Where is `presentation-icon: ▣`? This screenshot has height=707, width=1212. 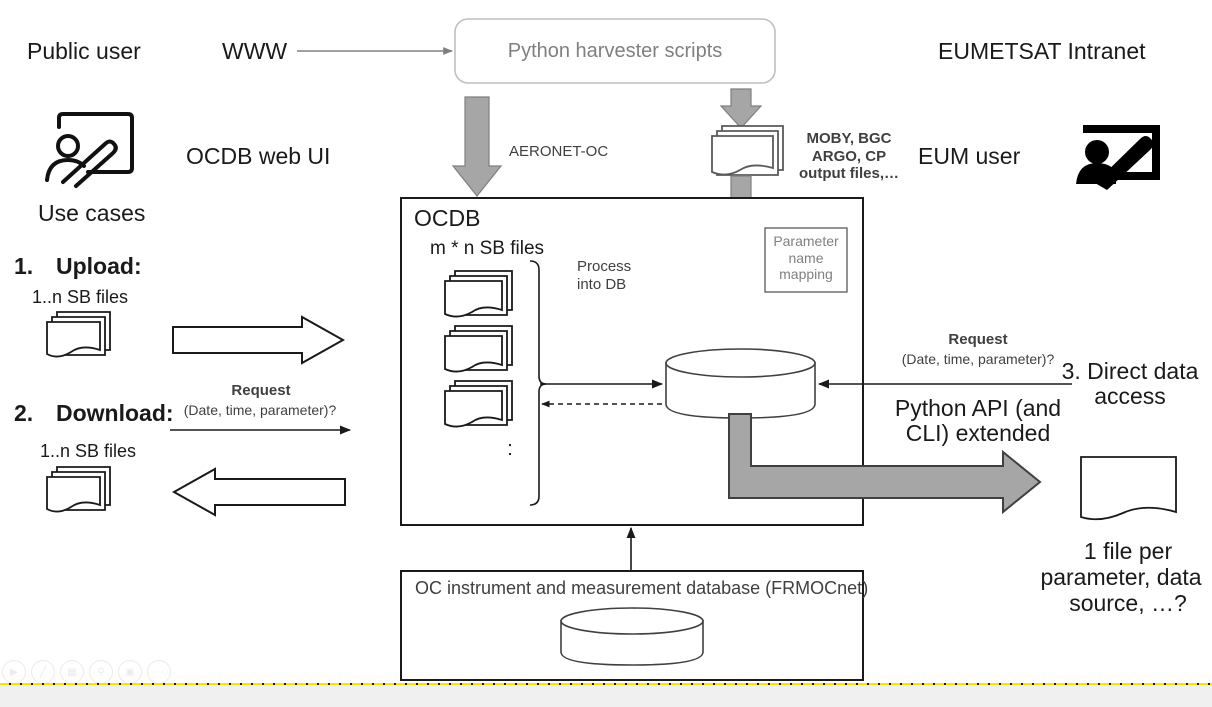
presentation-icon: ▣ is located at coordinates (130, 672).